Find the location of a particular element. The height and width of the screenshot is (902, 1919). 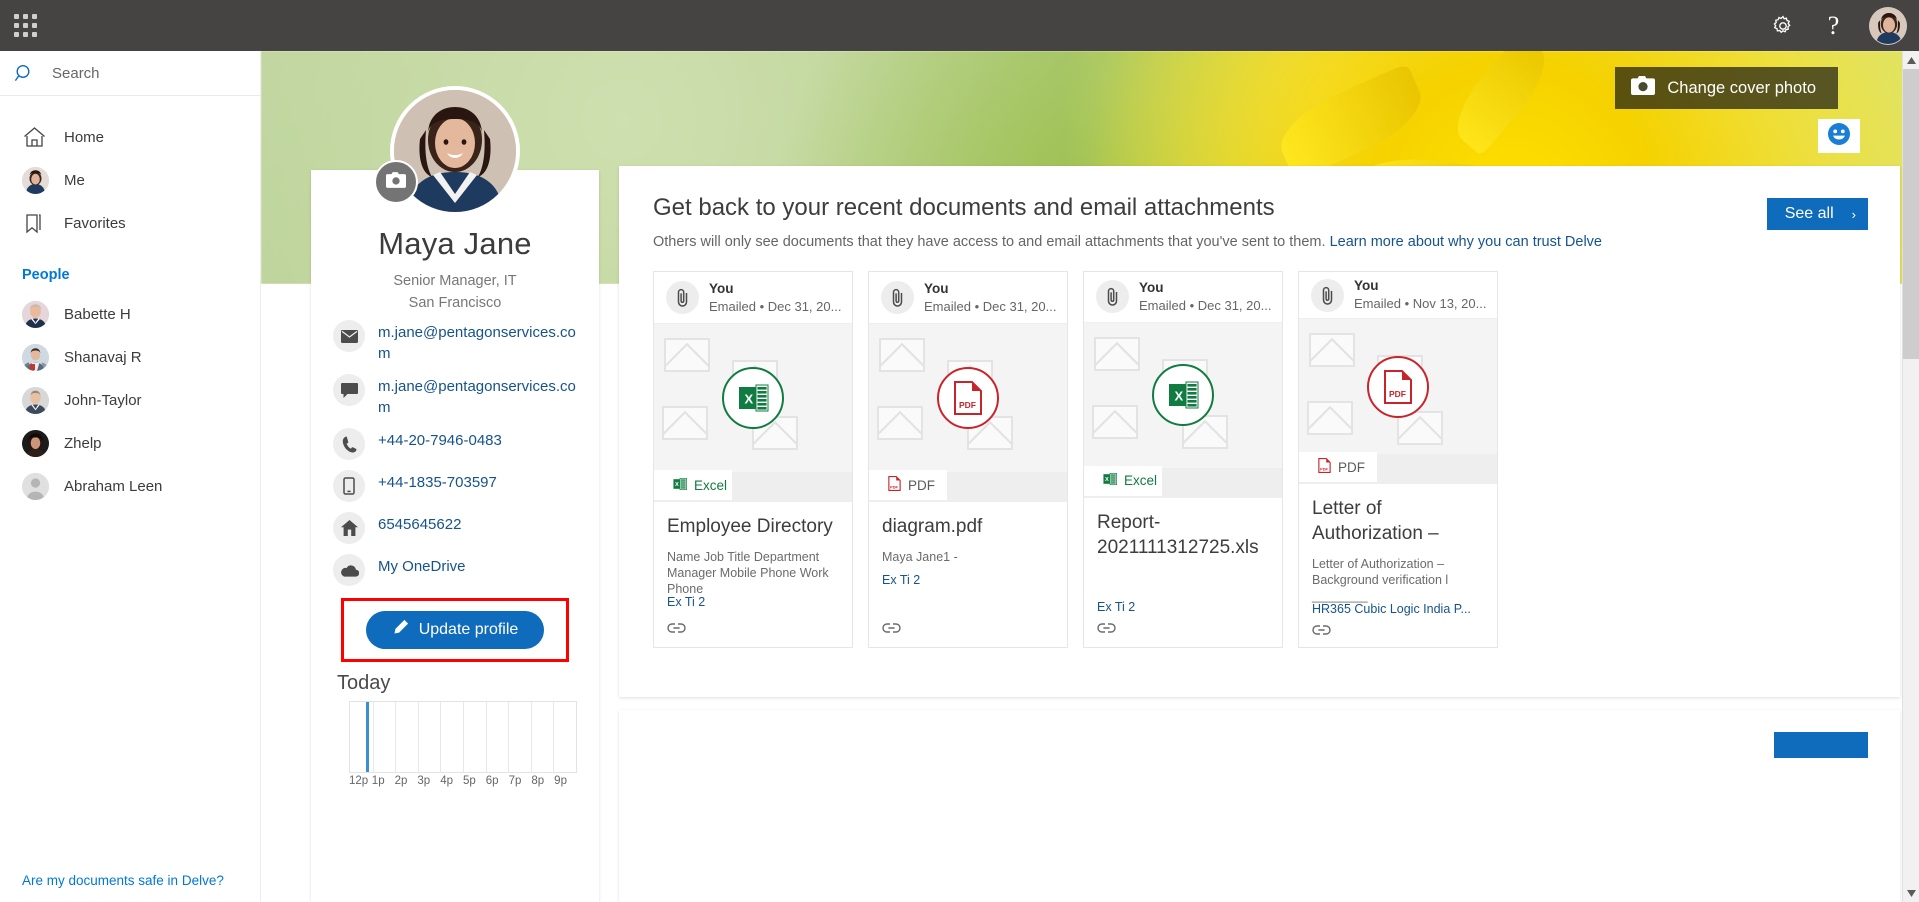

see-all-button: See all › is located at coordinates (1817, 214).